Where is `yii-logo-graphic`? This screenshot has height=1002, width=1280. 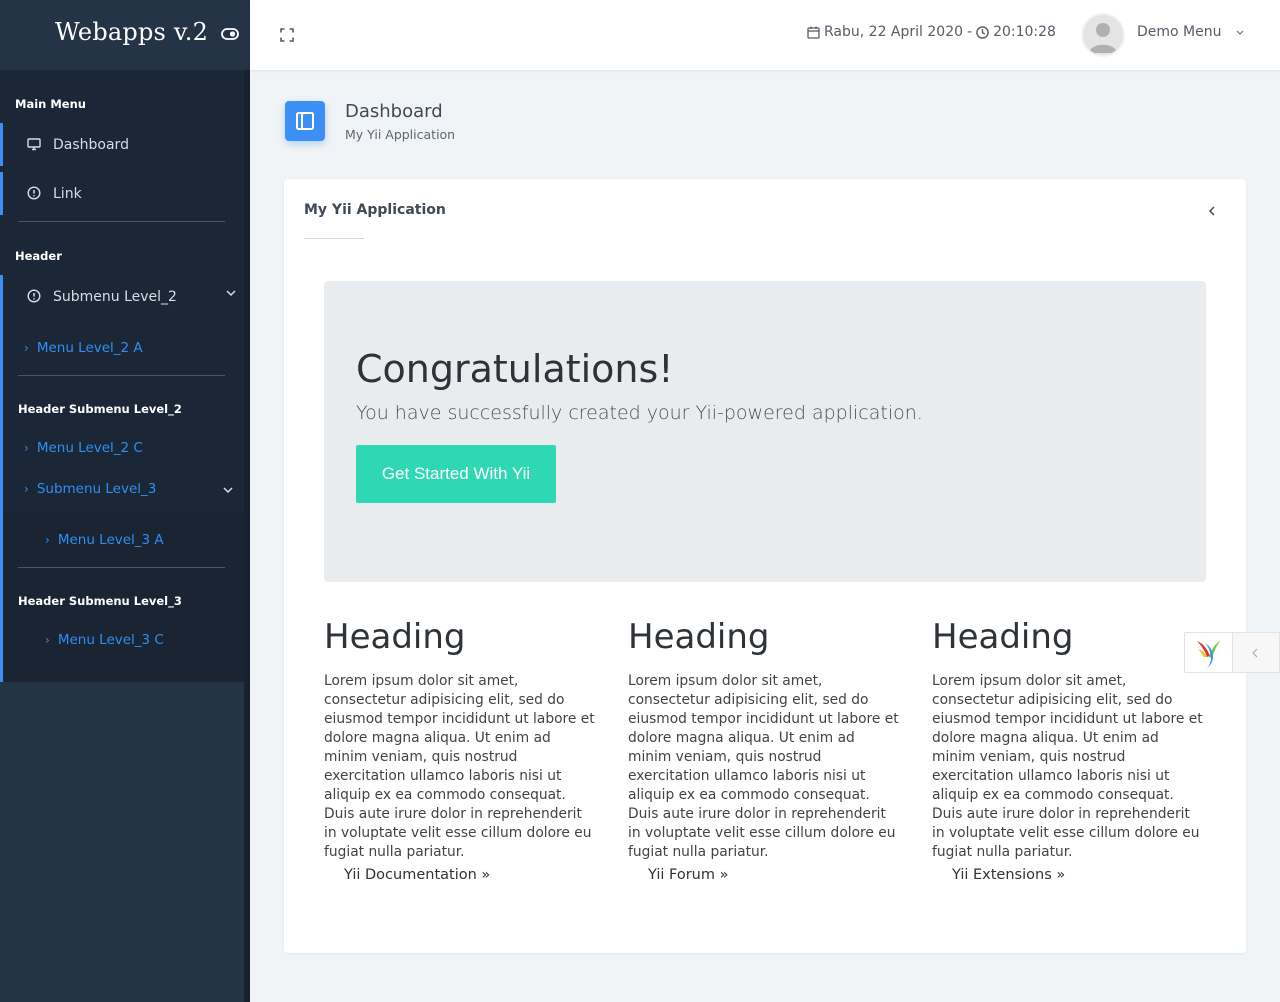
yii-logo-graphic is located at coordinates (1209, 654).